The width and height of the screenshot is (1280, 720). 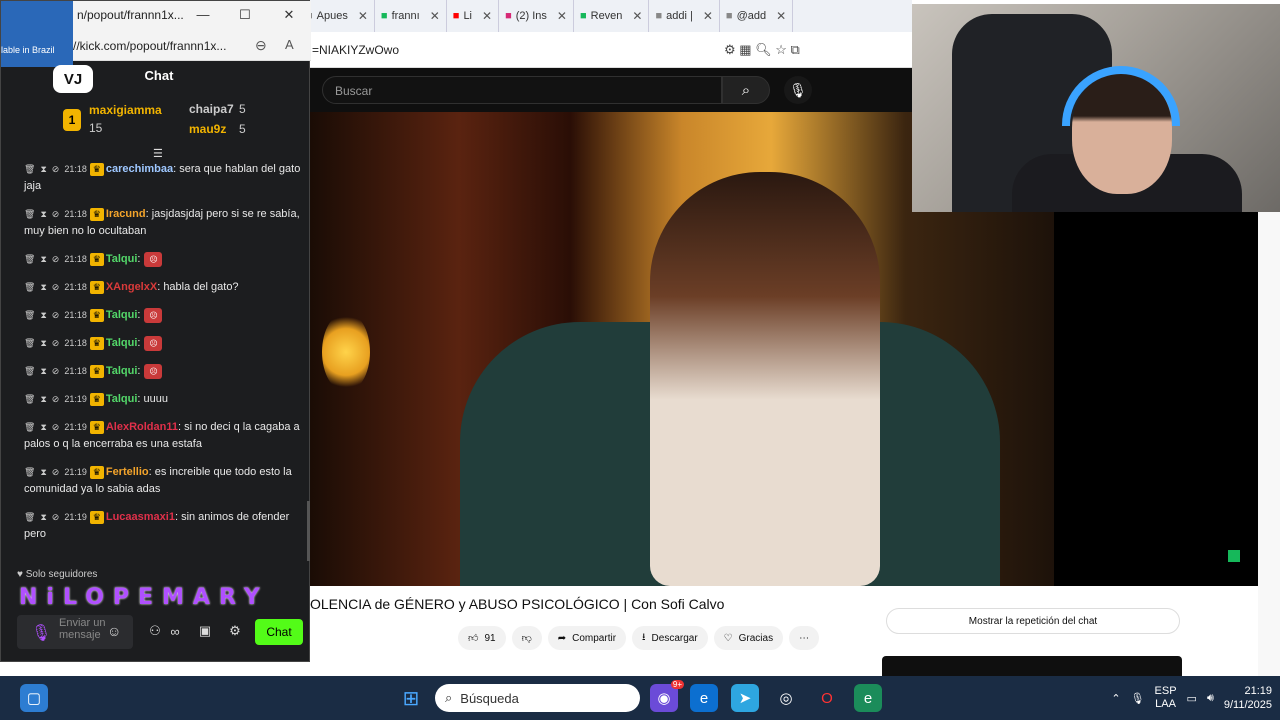 What do you see at coordinates (126, 214) in the screenshot?
I see `message-username: Iracund` at bounding box center [126, 214].